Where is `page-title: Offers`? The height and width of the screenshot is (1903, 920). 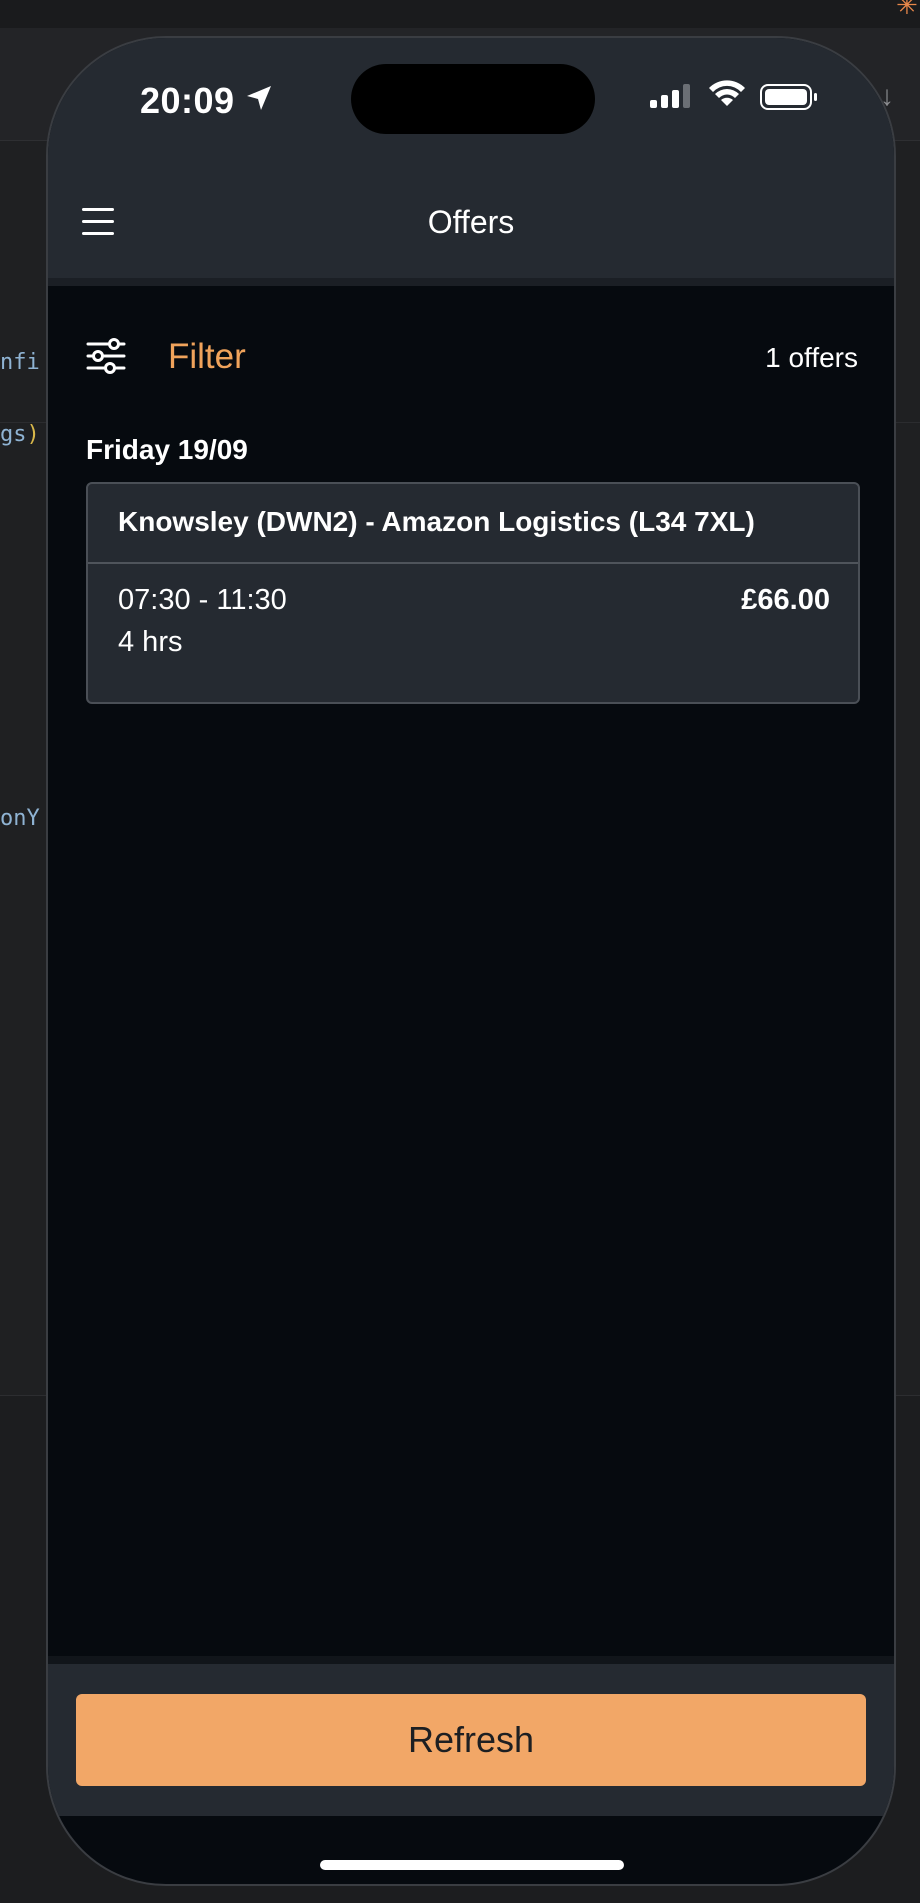
page-title: Offers is located at coordinates (471, 222).